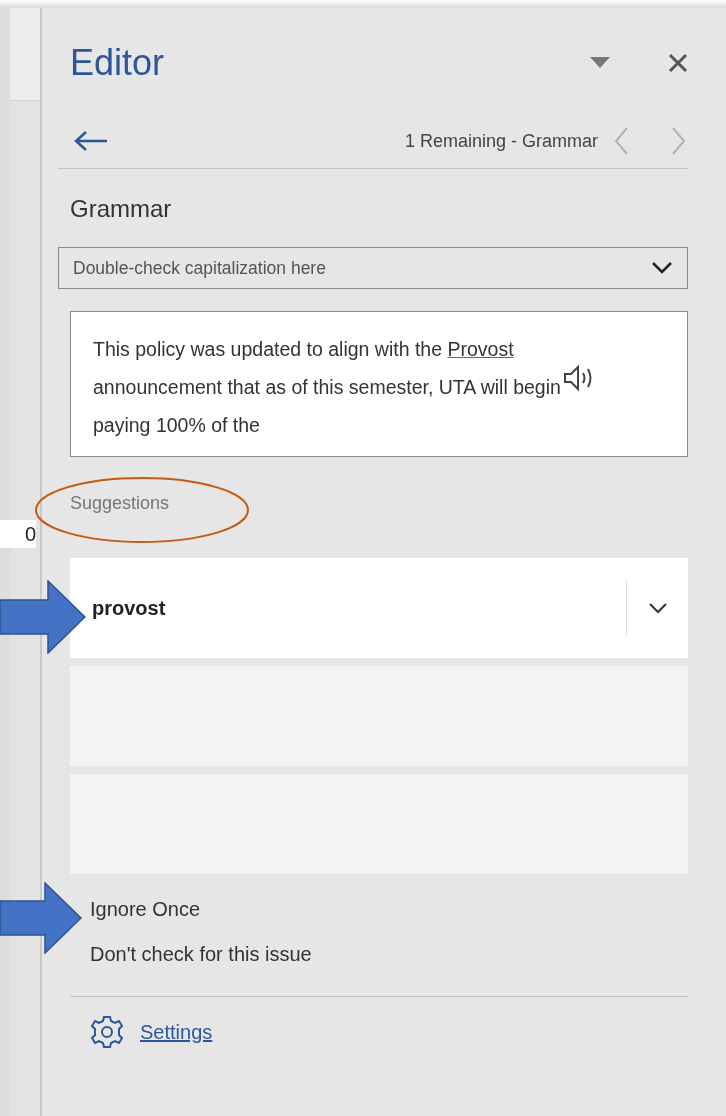  I want to click on context-text: This policy was updated to align with the Provost announcement that as of this semester, UTA will begin paying 100% of the, so click(327, 387).